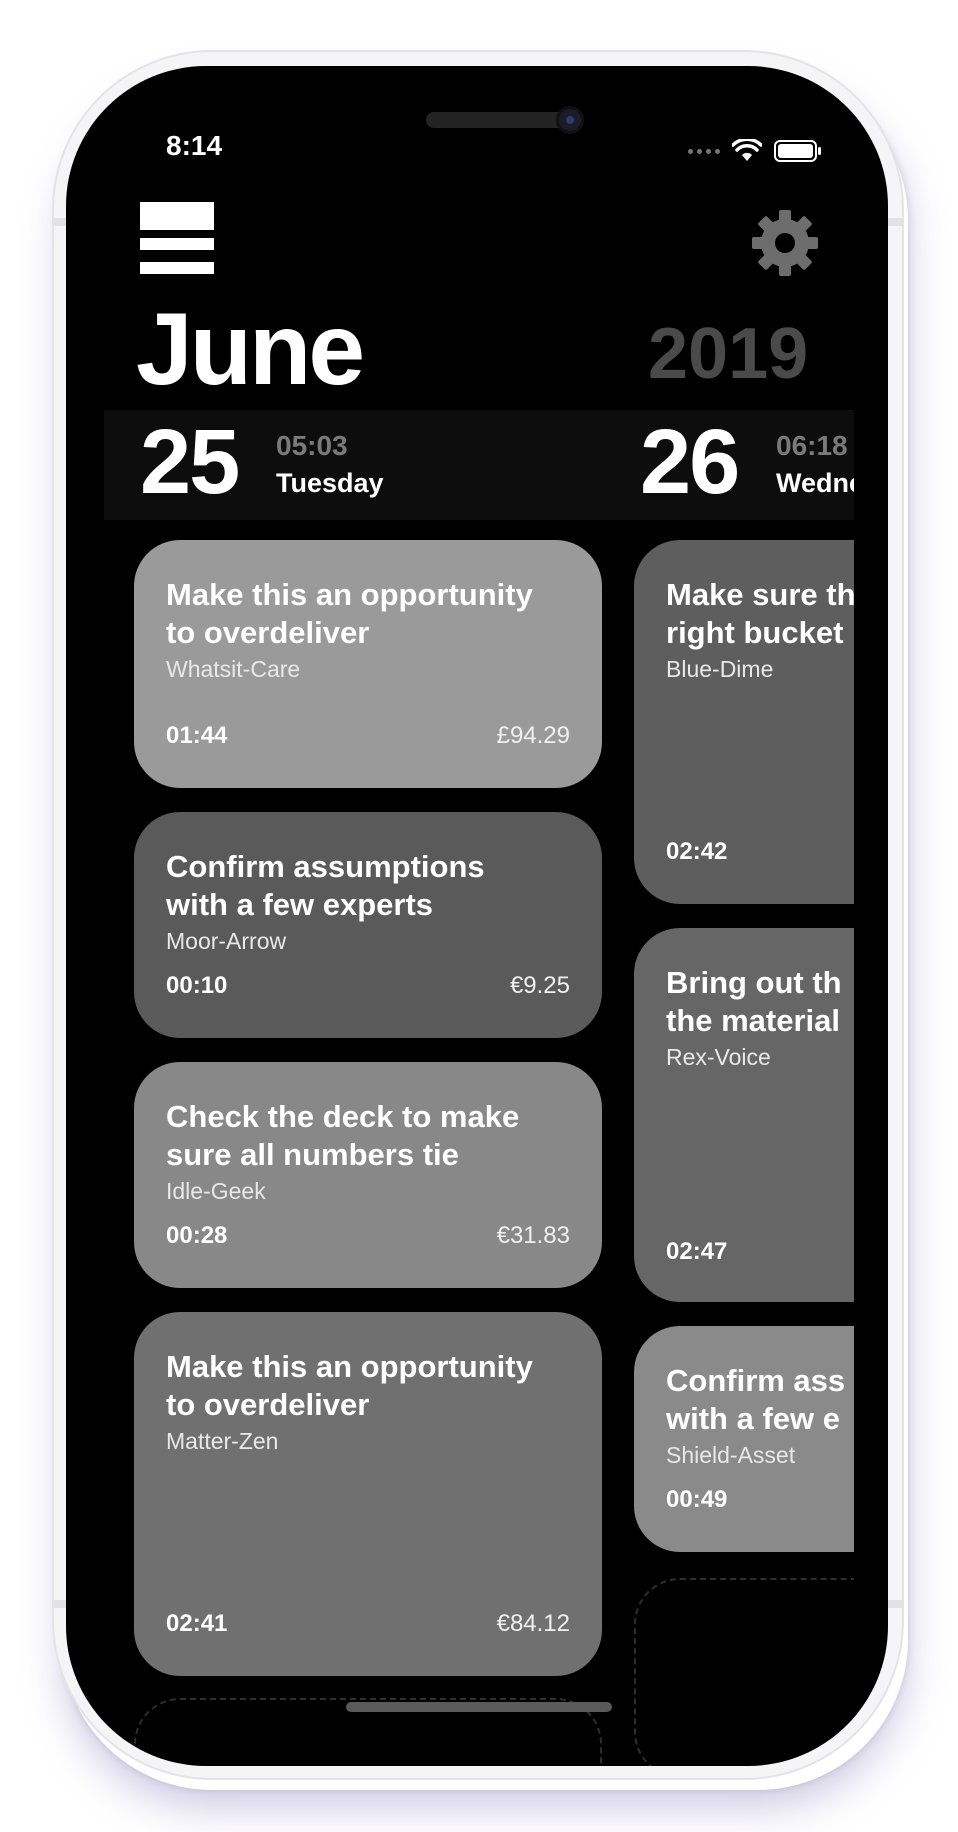 This screenshot has height=1832, width=958. What do you see at coordinates (756, 1399) in the screenshot?
I see `task-title: Confirm ass with a few e` at bounding box center [756, 1399].